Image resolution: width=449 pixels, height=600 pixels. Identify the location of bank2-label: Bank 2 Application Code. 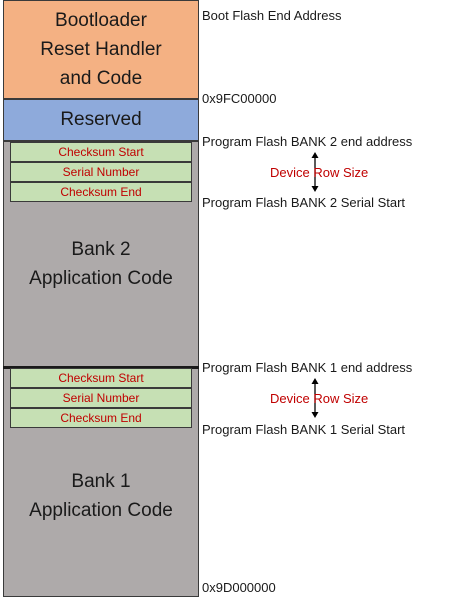
(101, 264).